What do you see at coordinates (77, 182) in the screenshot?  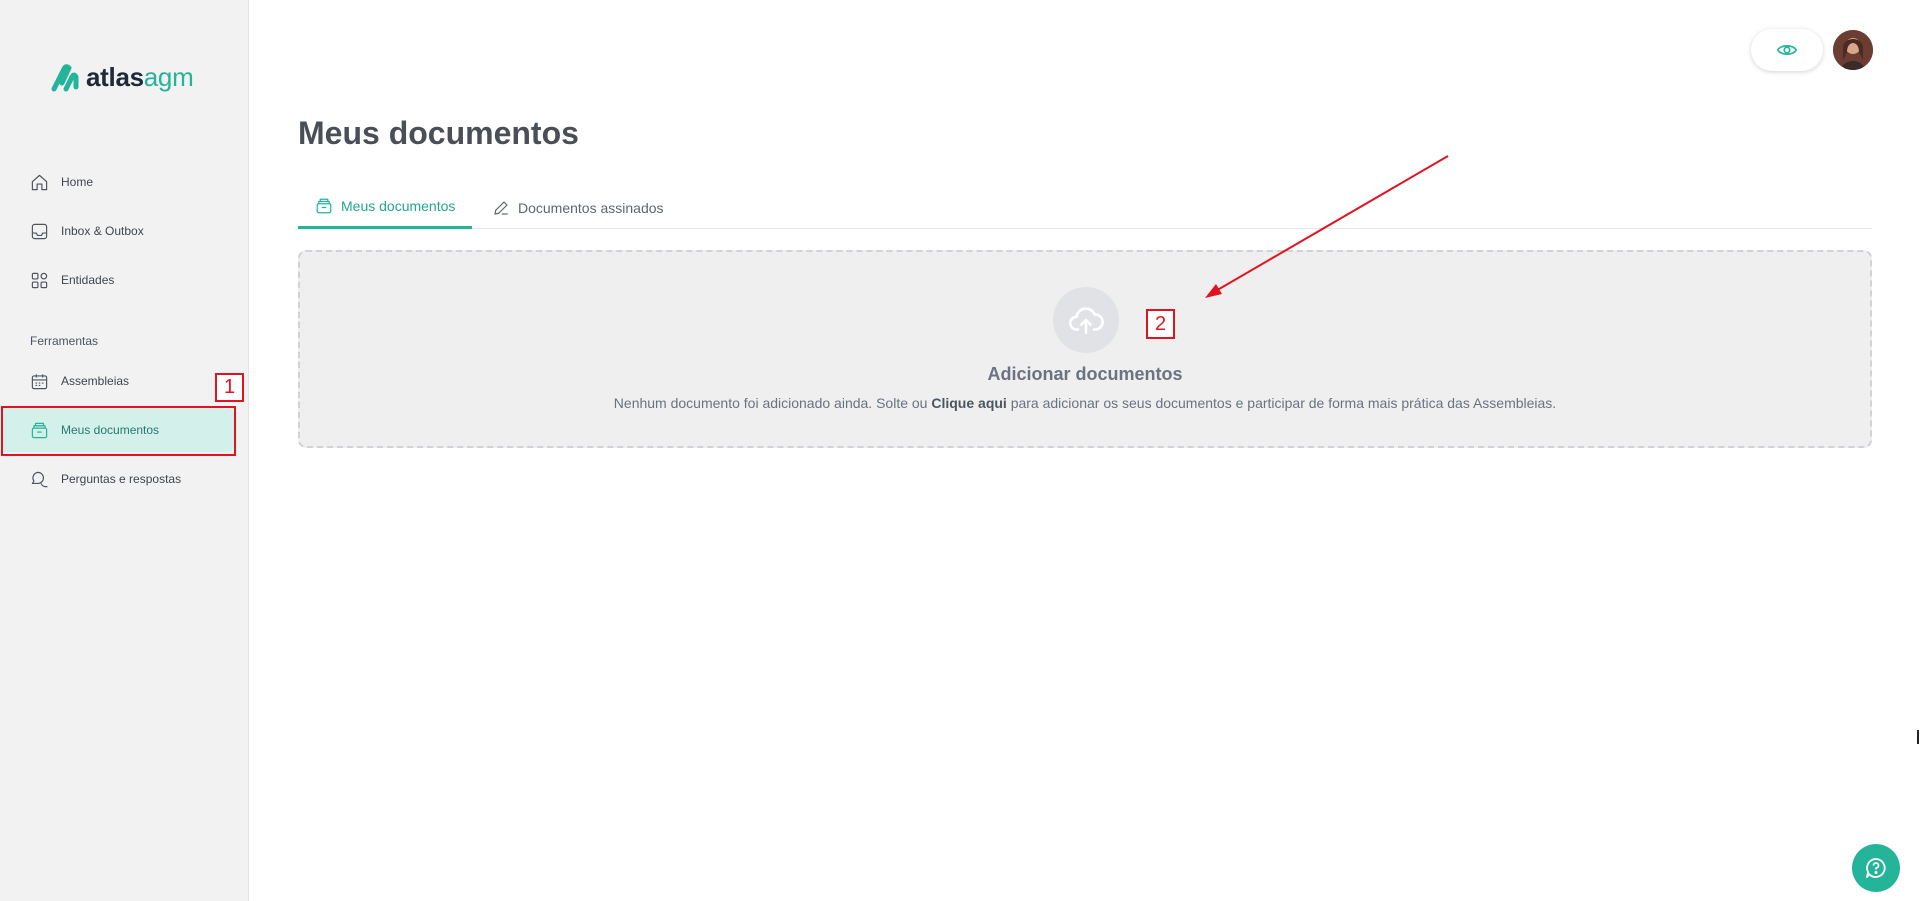 I see `sidebar-item-label: Home` at bounding box center [77, 182].